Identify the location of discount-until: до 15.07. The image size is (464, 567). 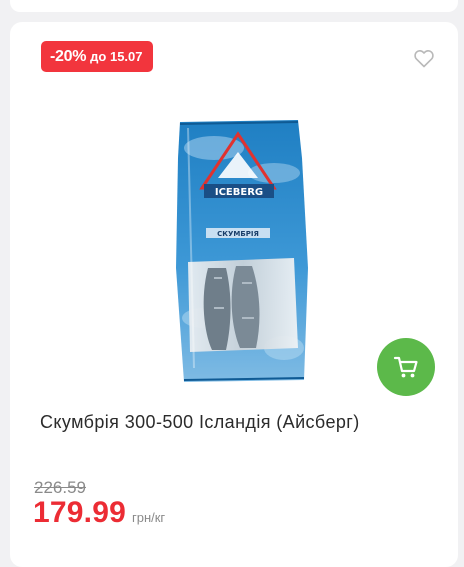
(116, 56).